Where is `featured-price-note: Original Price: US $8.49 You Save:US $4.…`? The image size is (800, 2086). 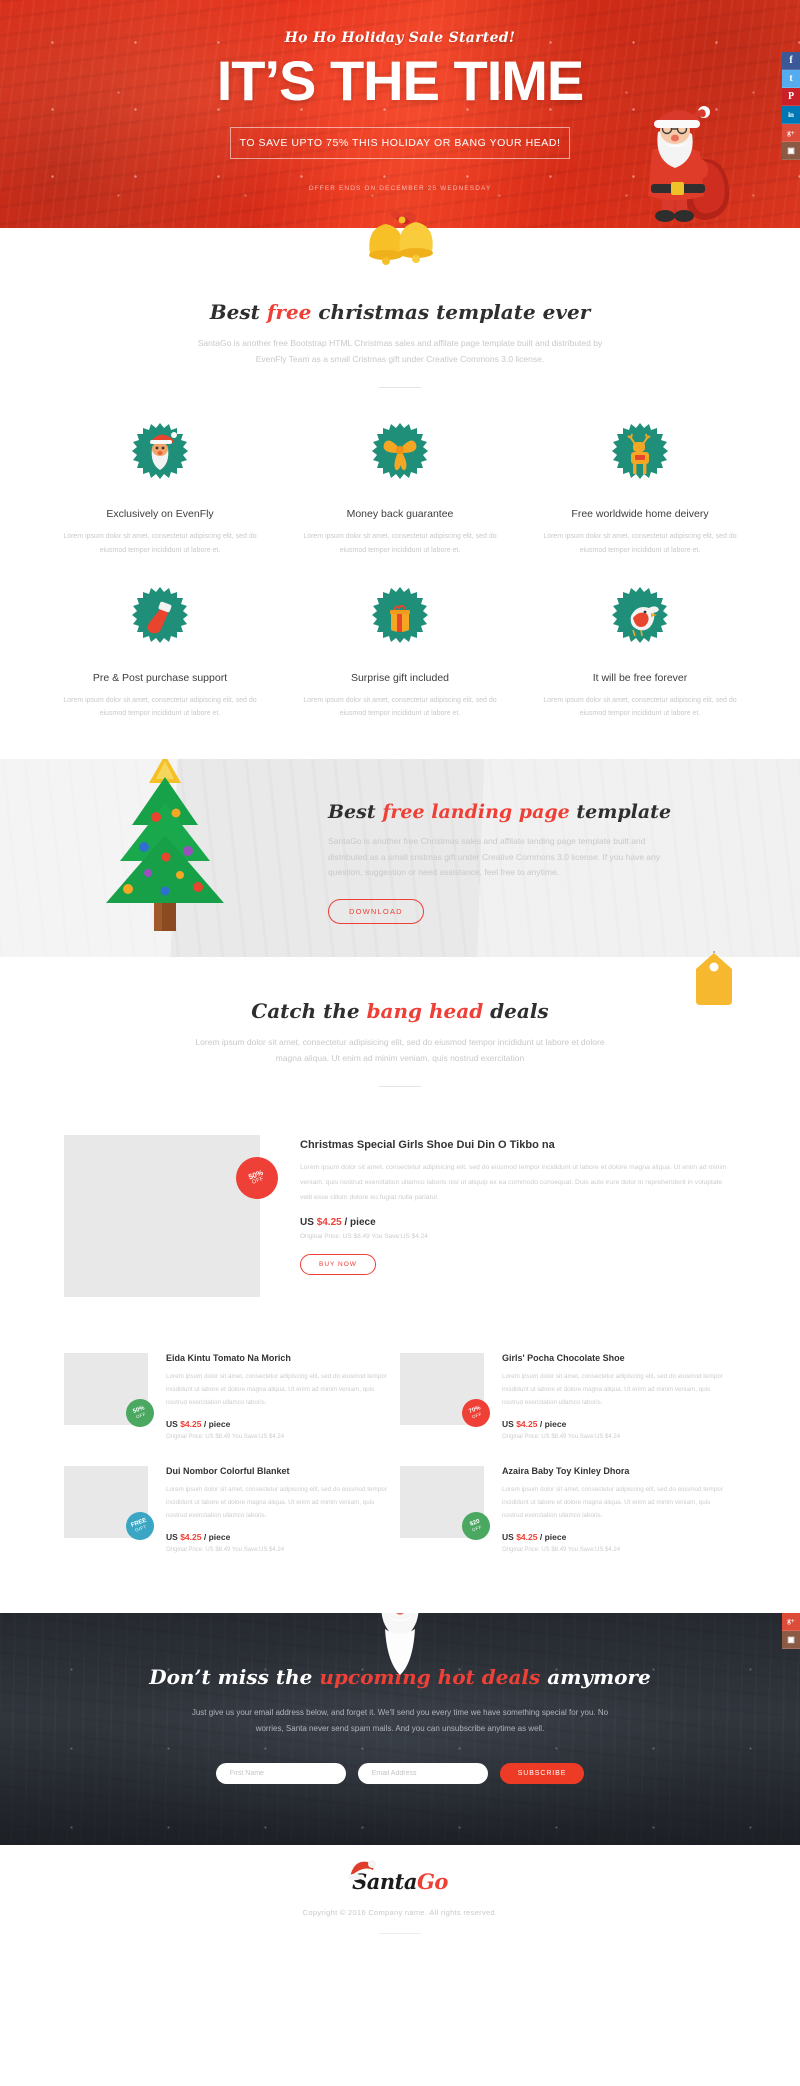 featured-price-note: Original Price: US $8.49 You Save:US $4.… is located at coordinates (364, 1237).